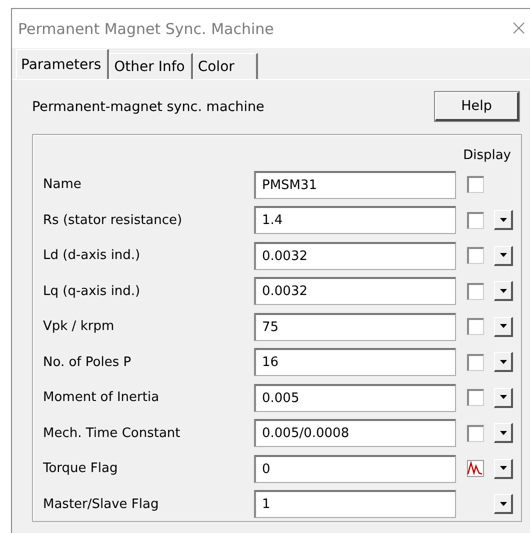  What do you see at coordinates (92, 291) in the screenshot?
I see `parameter-label: Lq (q-axis ind.)` at bounding box center [92, 291].